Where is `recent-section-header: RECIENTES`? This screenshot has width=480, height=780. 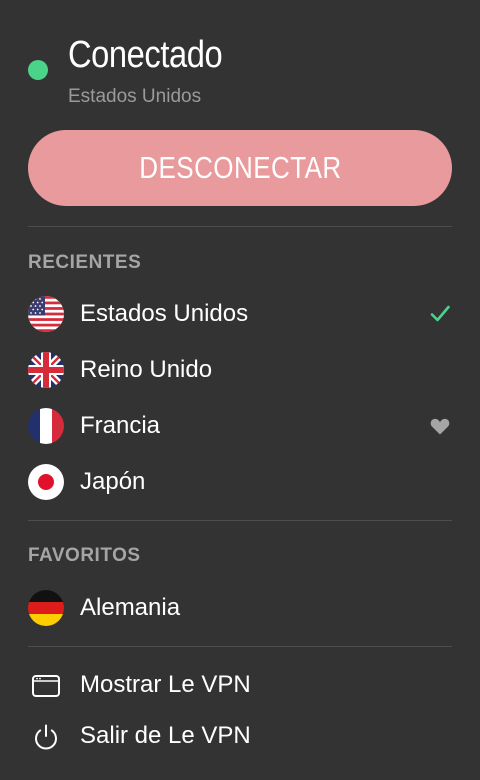
recent-section-header: RECIENTES is located at coordinates (85, 262).